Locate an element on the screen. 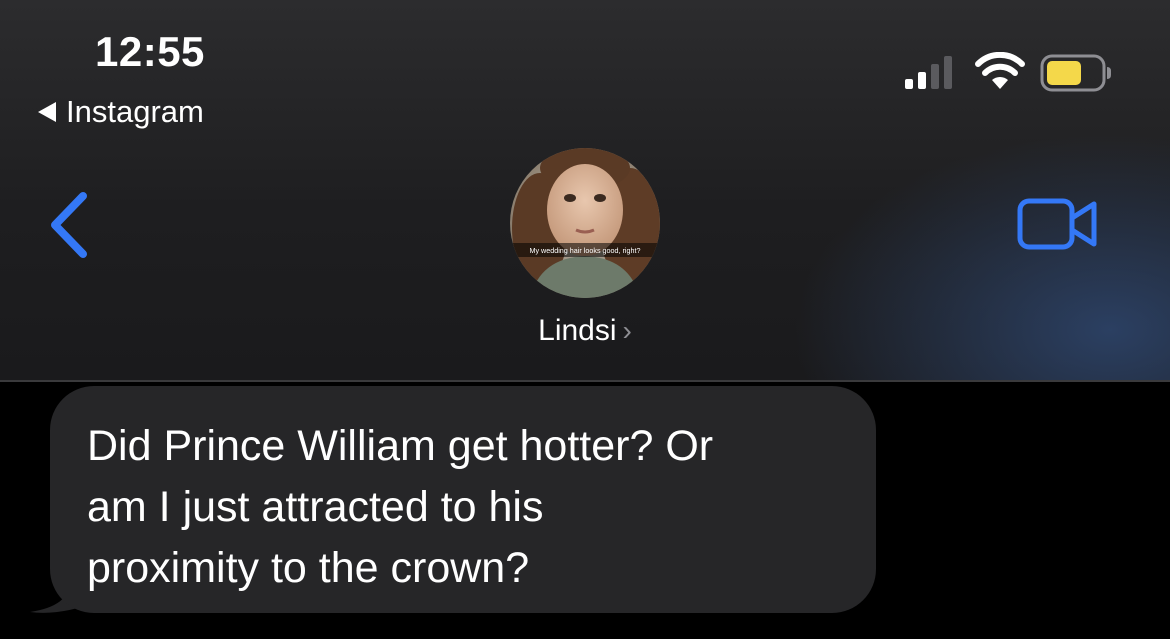 This screenshot has height=639, width=1170. chevron-left-icon is located at coordinates (68, 225).